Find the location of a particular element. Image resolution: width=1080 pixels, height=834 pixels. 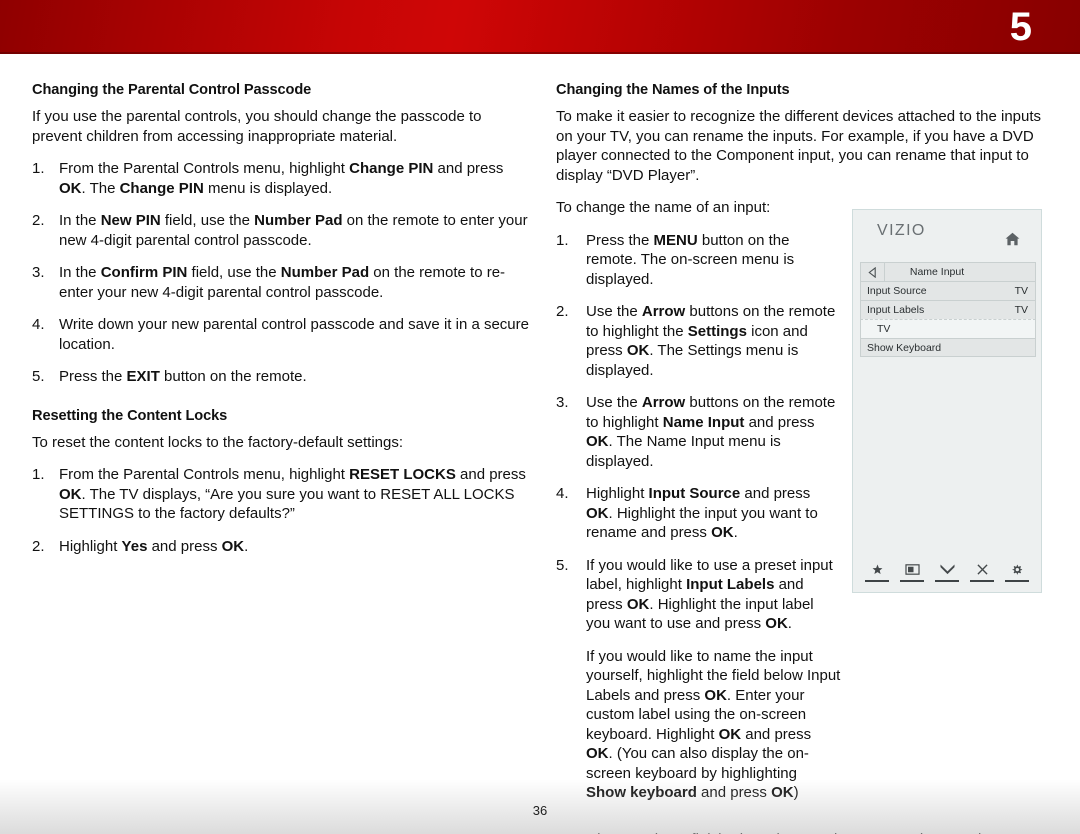

tv-menu-bottom-toolbar is located at coordinates (947, 571).